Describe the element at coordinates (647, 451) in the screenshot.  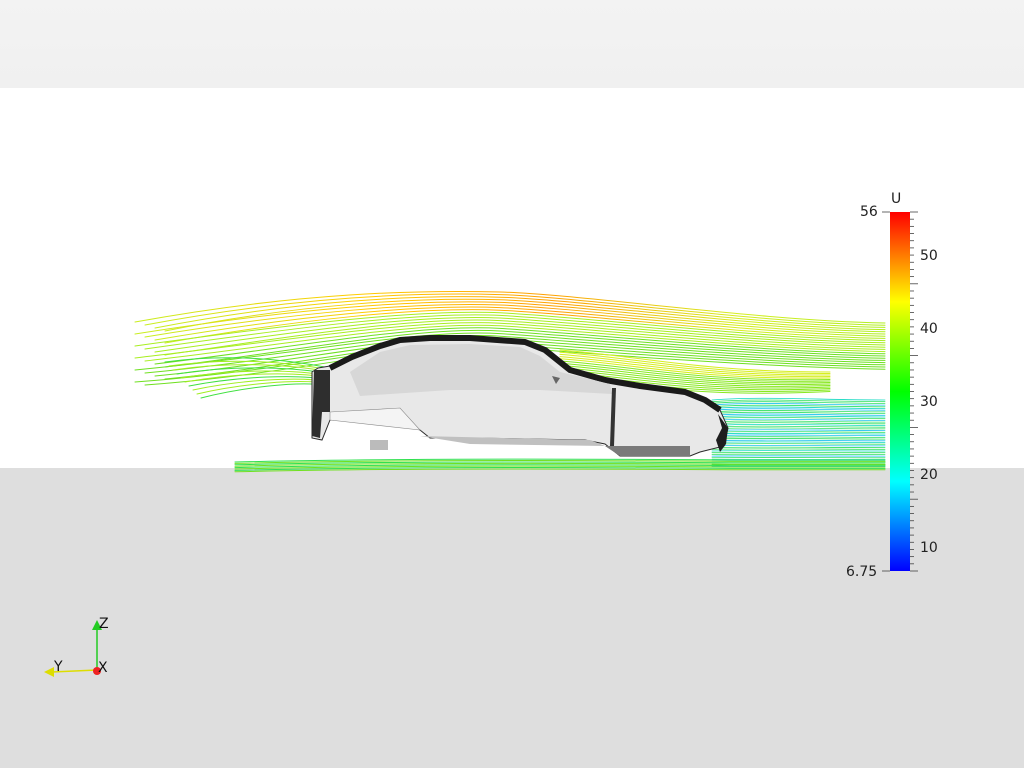
I see `car-rocker` at that location.